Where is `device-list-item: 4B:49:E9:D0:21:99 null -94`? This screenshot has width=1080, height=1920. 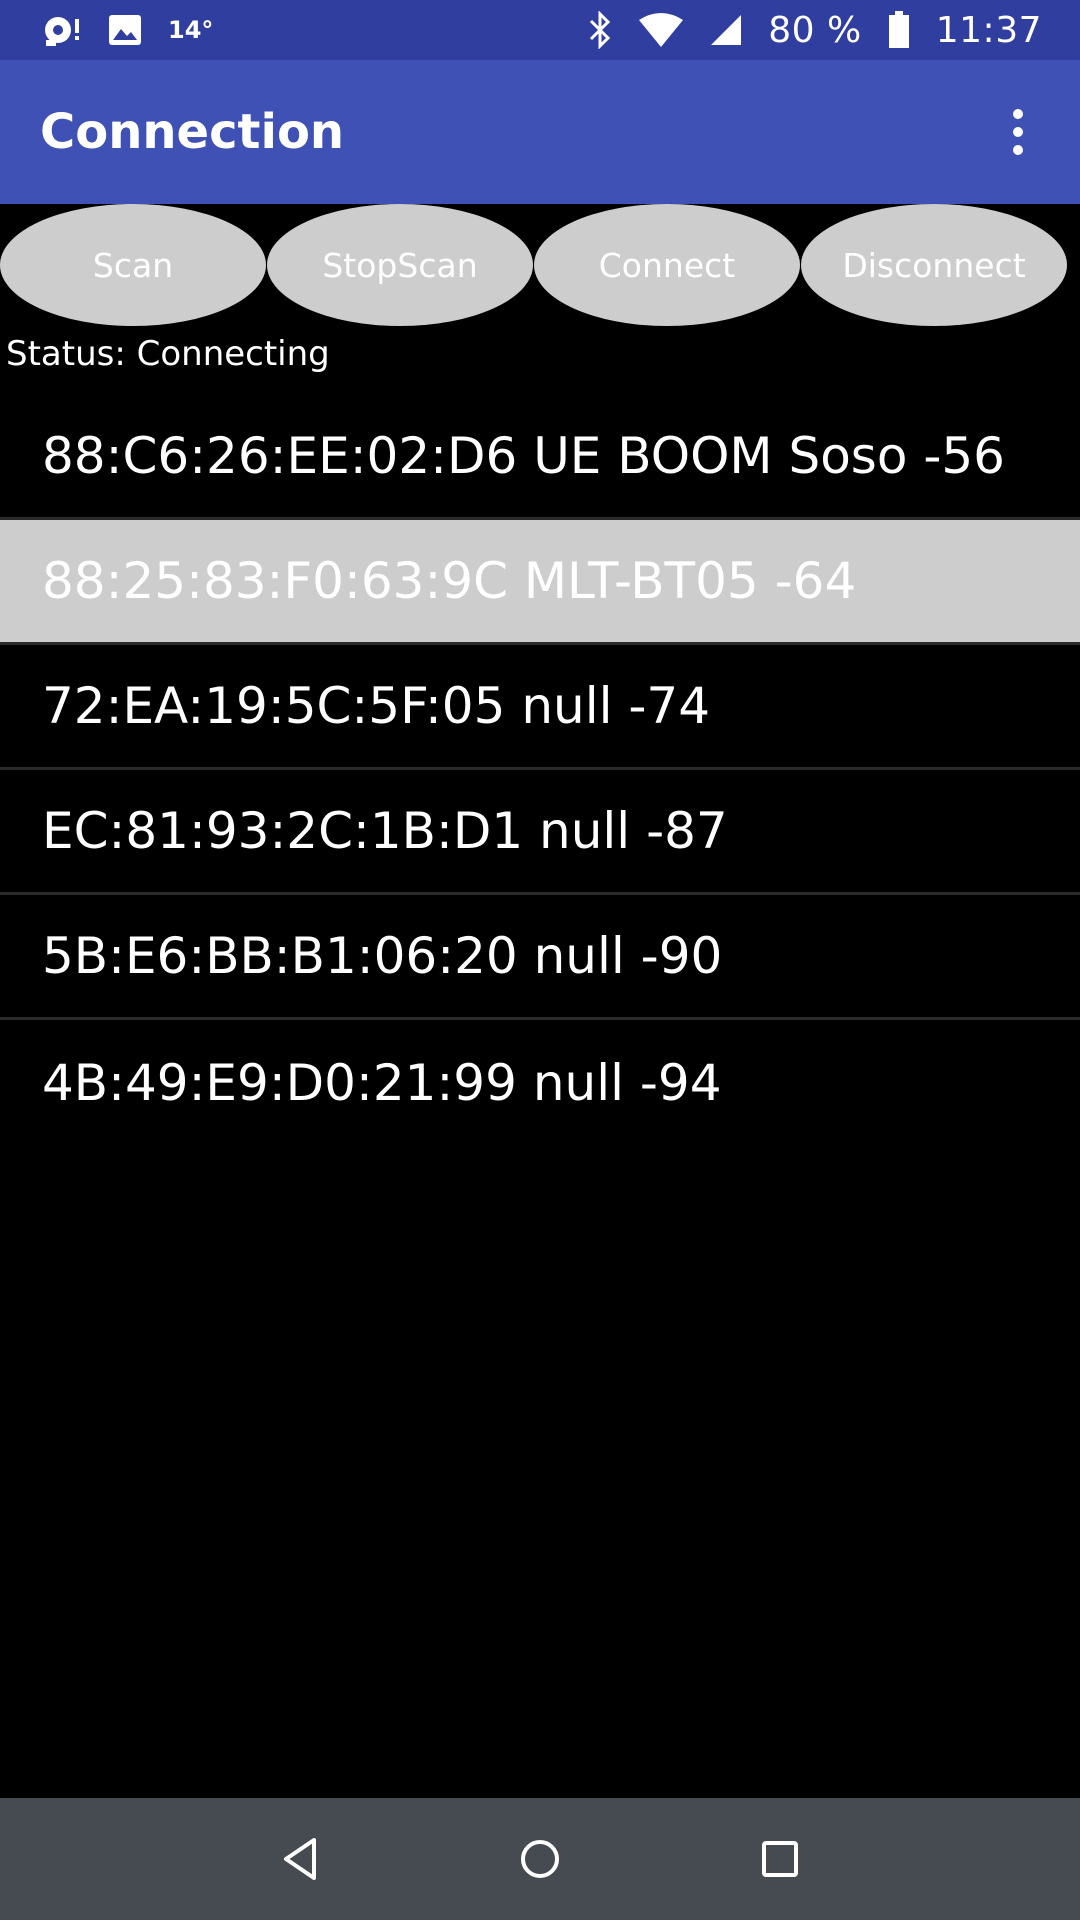
device-list-item: 4B:49:E9:D0:21:99 null -94 is located at coordinates (540, 1082).